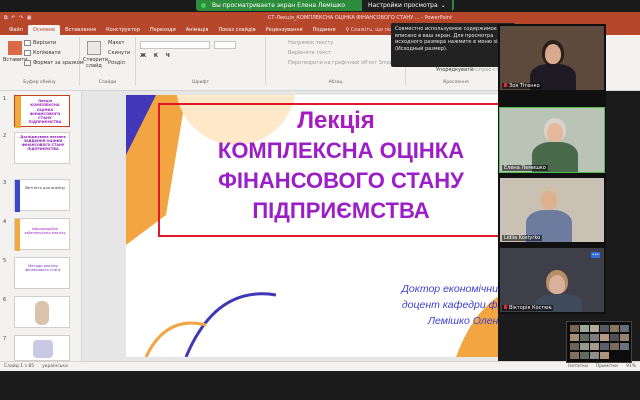  I want to click on tab-file: Файл, so click(16, 30).